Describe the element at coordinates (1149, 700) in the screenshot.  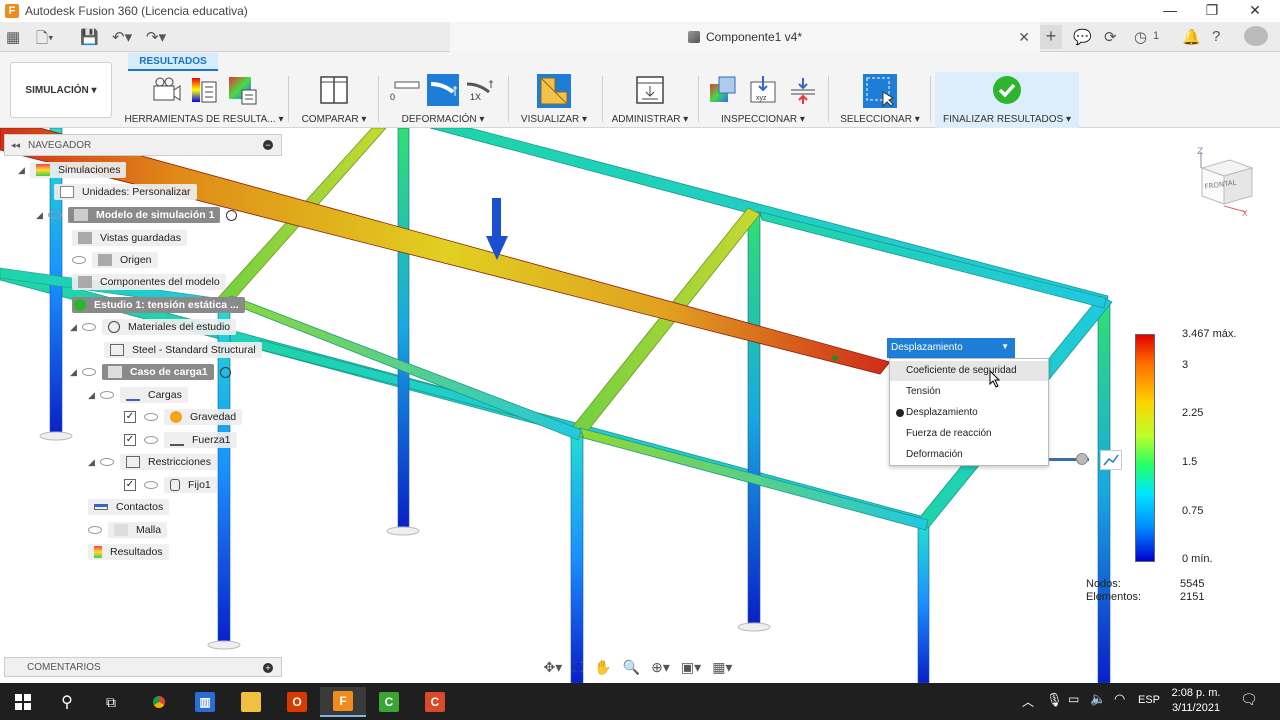
I see `input-language: ESP` at that location.